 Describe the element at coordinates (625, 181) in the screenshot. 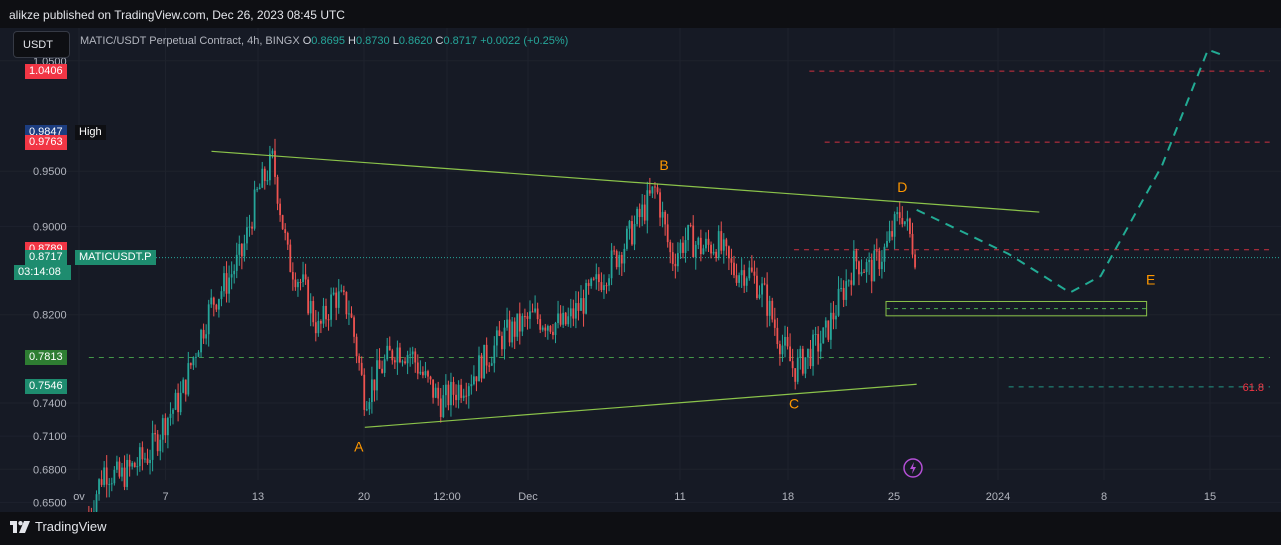

I see `trendline` at that location.